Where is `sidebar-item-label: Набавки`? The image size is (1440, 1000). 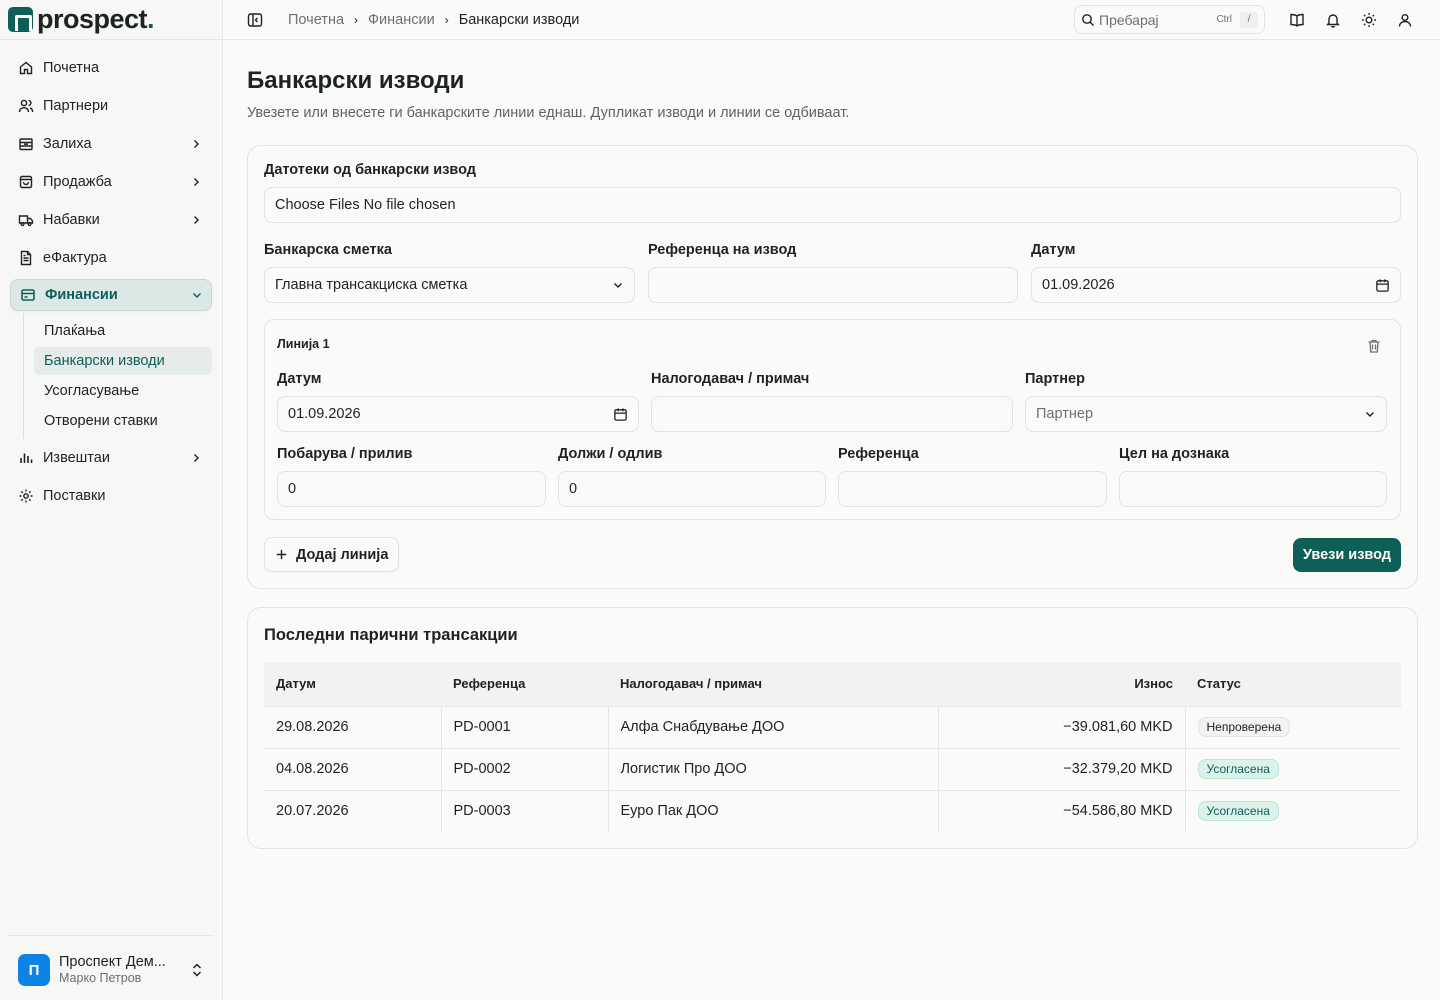 sidebar-item-label: Набавки is located at coordinates (71, 220).